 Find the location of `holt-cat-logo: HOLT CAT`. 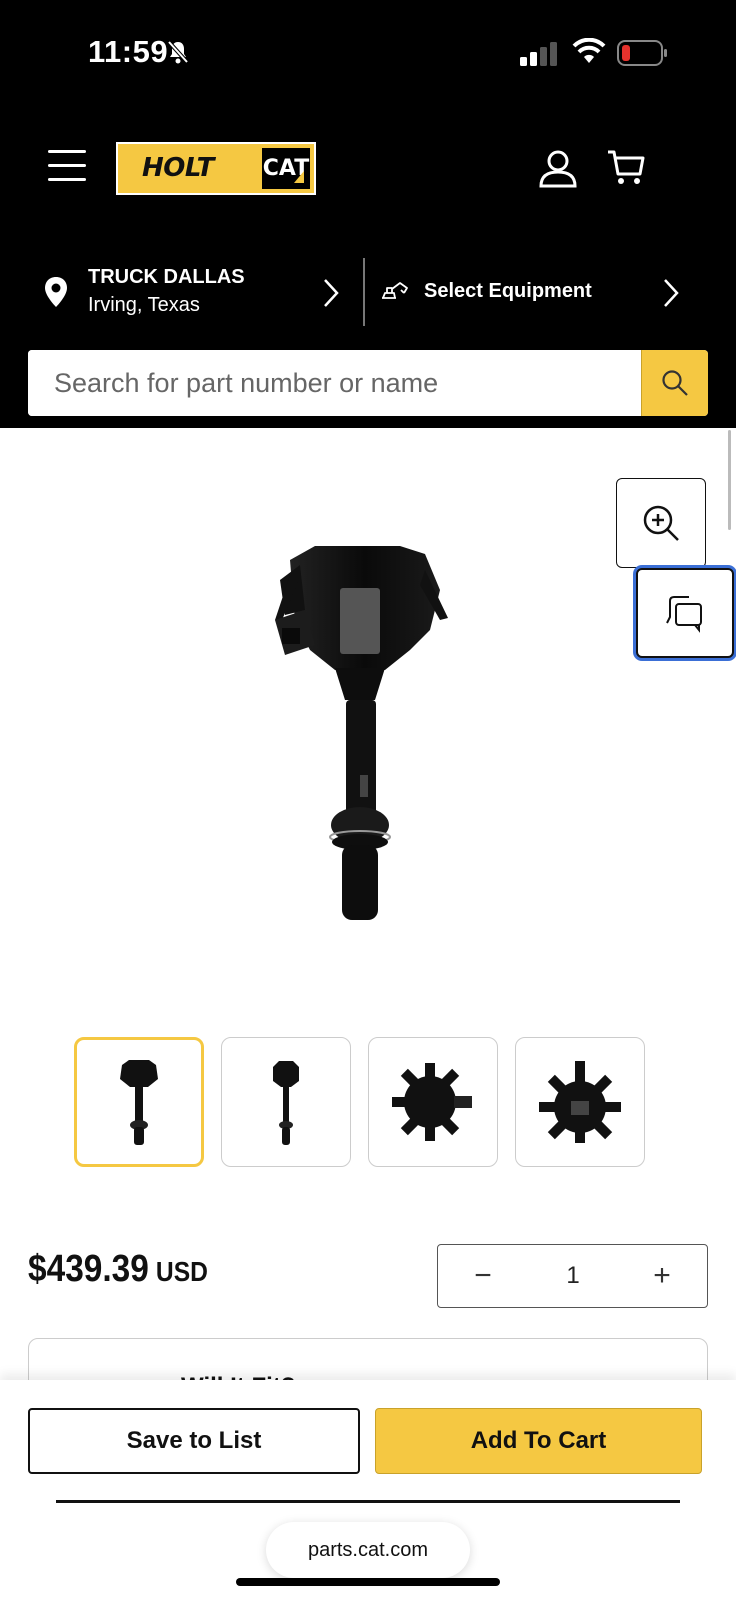

holt-cat-logo: HOLT CAT is located at coordinates (216, 168).